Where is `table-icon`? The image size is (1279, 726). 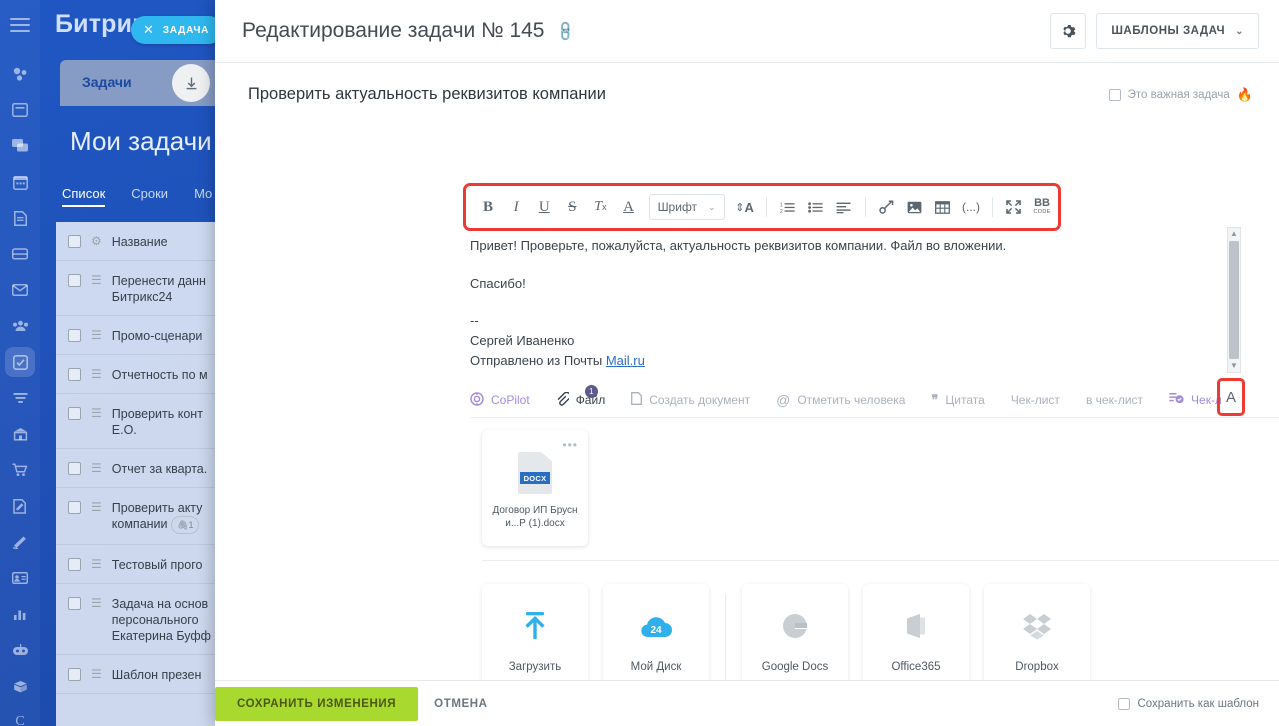
table-icon is located at coordinates (943, 207).